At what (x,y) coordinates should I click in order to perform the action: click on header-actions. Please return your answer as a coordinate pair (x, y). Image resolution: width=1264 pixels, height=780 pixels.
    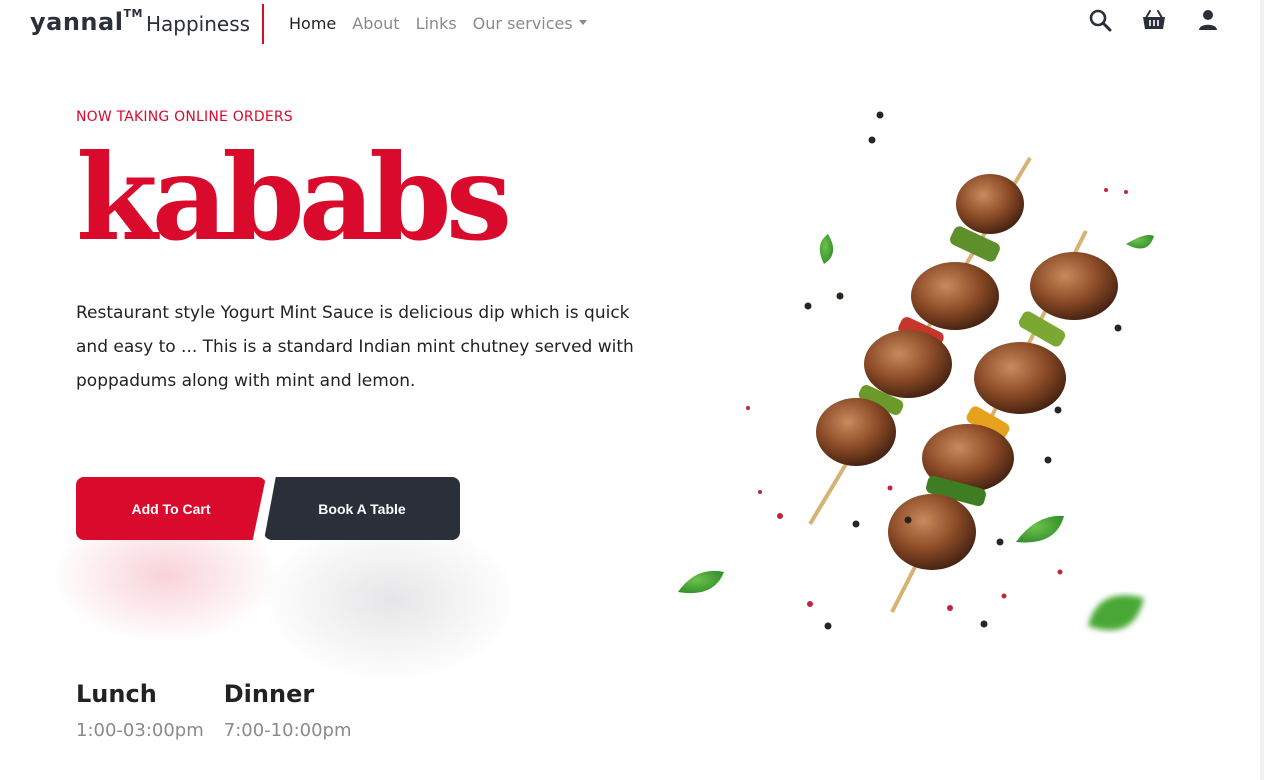
    Looking at the image, I should click on (1154, 20).